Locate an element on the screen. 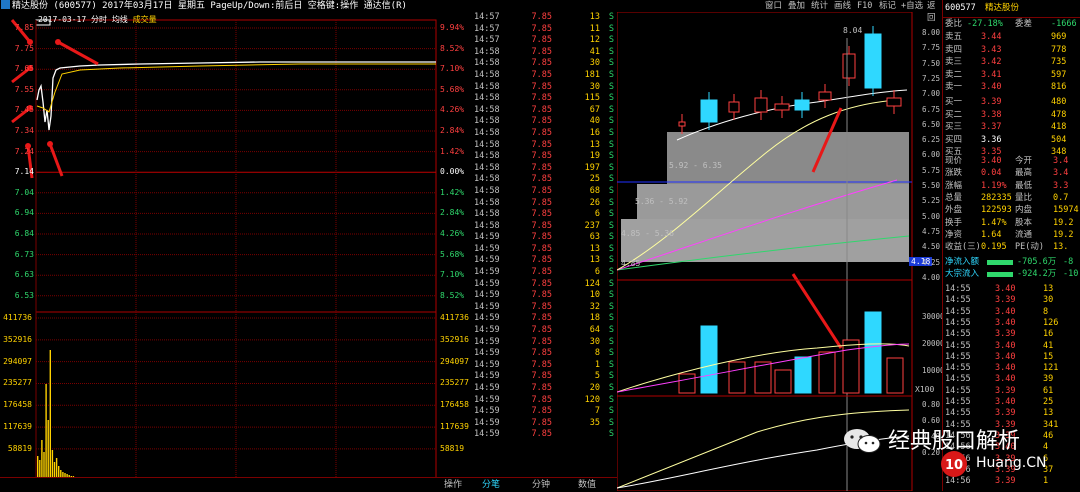 The image size is (1080, 492). tick-volume: 32 is located at coordinates (594, 306).